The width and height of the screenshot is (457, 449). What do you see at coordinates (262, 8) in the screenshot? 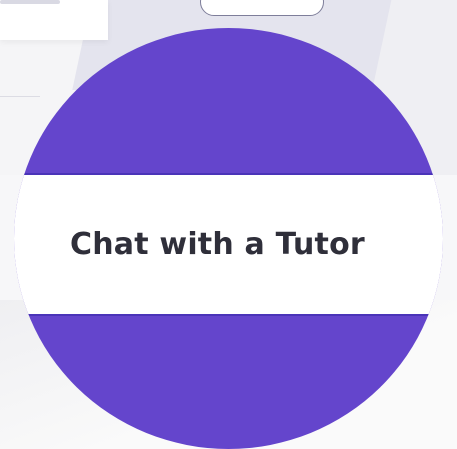
I see `background-pill-button` at bounding box center [262, 8].